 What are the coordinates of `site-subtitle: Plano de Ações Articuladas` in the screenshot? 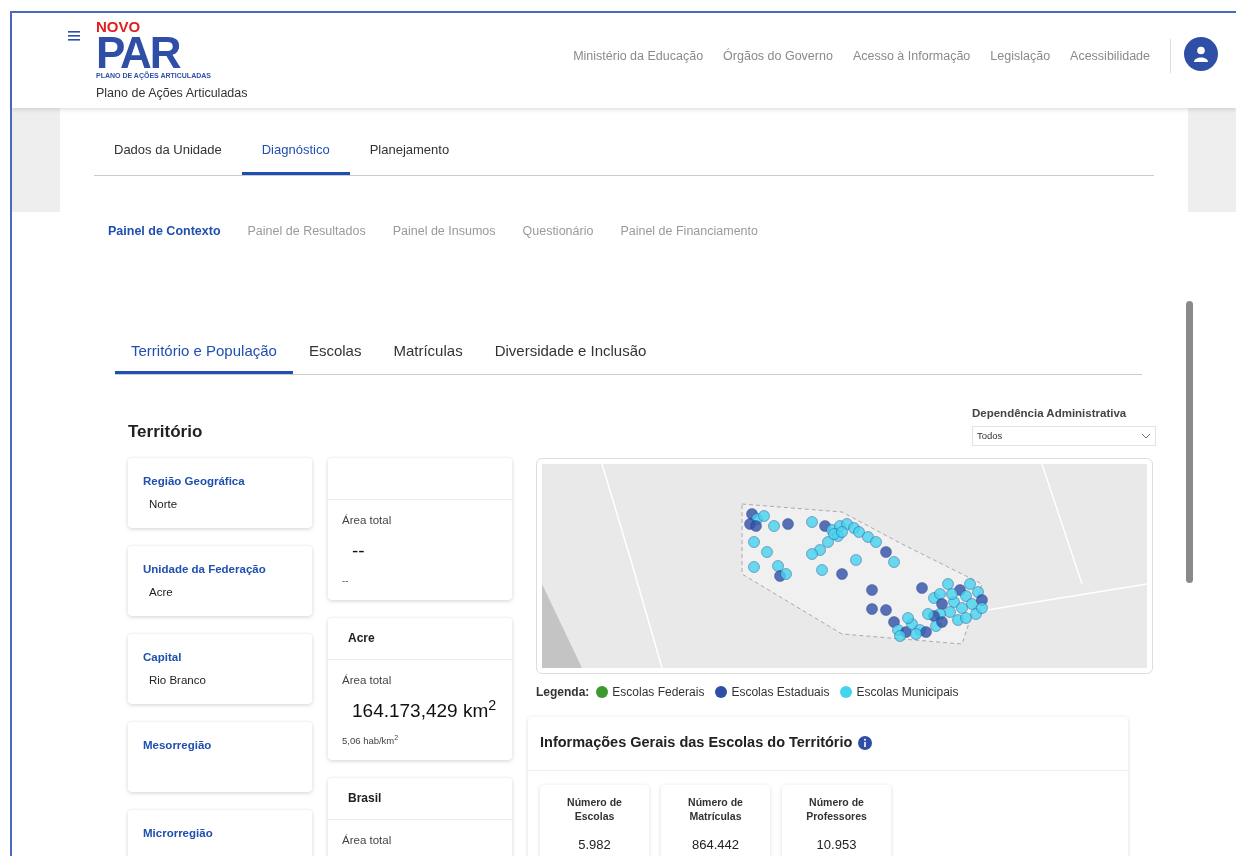 It's located at (172, 93).